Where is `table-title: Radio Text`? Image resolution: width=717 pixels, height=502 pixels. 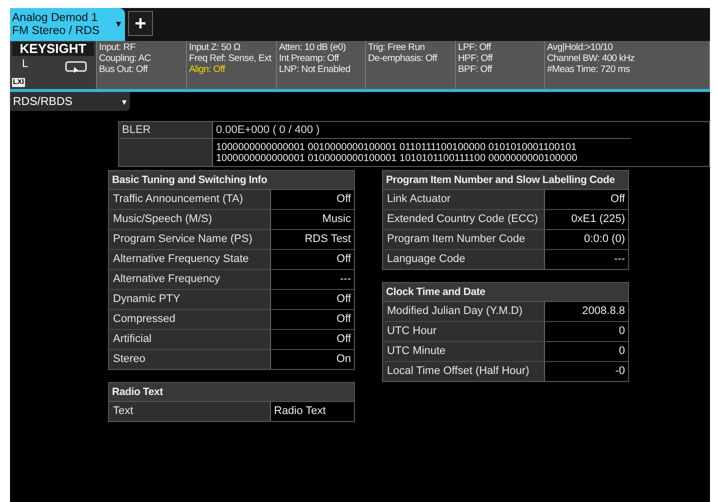 table-title: Radio Text is located at coordinates (231, 392).